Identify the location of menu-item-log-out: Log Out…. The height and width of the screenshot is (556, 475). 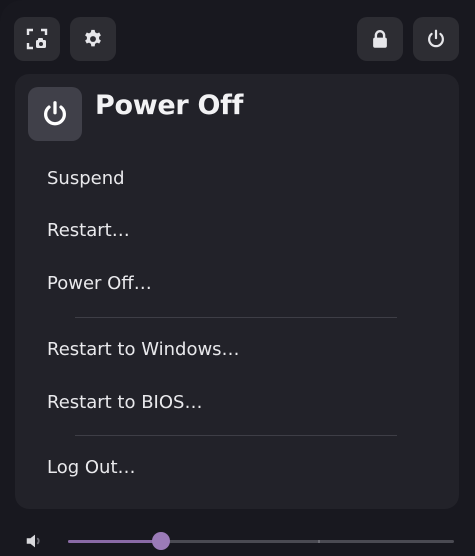
(91, 467).